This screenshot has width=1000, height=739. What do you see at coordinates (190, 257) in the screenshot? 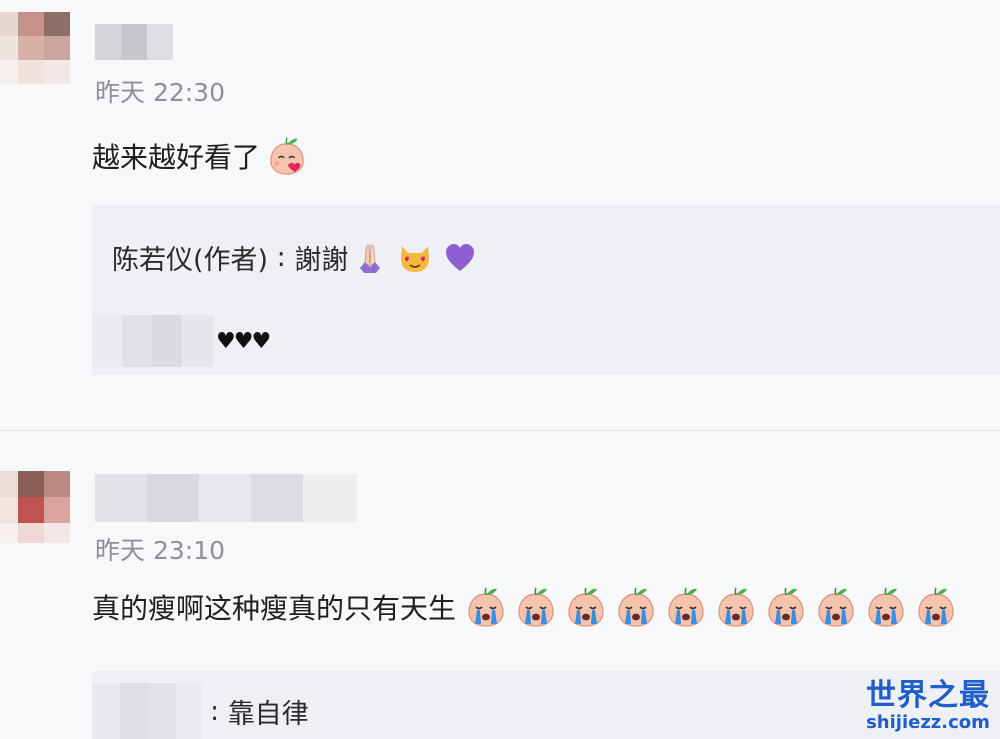
I see `reply-author: 陈若仪(作者)` at bounding box center [190, 257].